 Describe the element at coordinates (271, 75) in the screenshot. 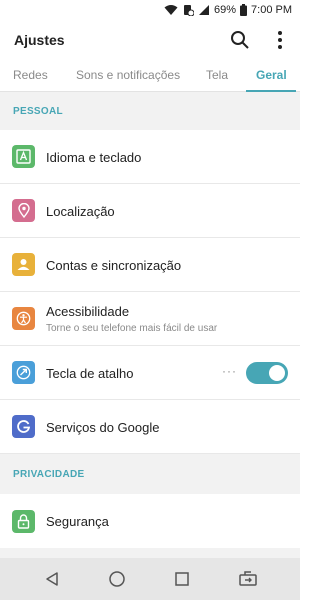

I see `tab-geral: Geral` at that location.